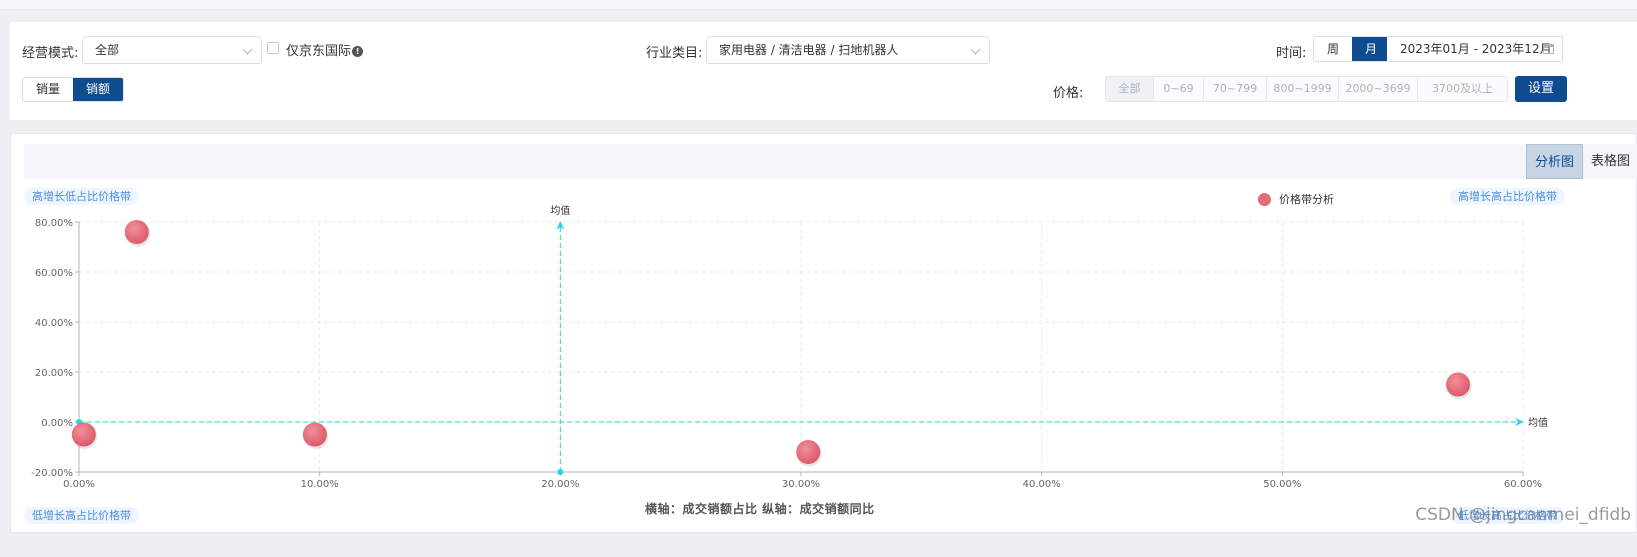 Image resolution: width=1637 pixels, height=557 pixels. I want to click on legend-label: 价格带分析, so click(1306, 199).